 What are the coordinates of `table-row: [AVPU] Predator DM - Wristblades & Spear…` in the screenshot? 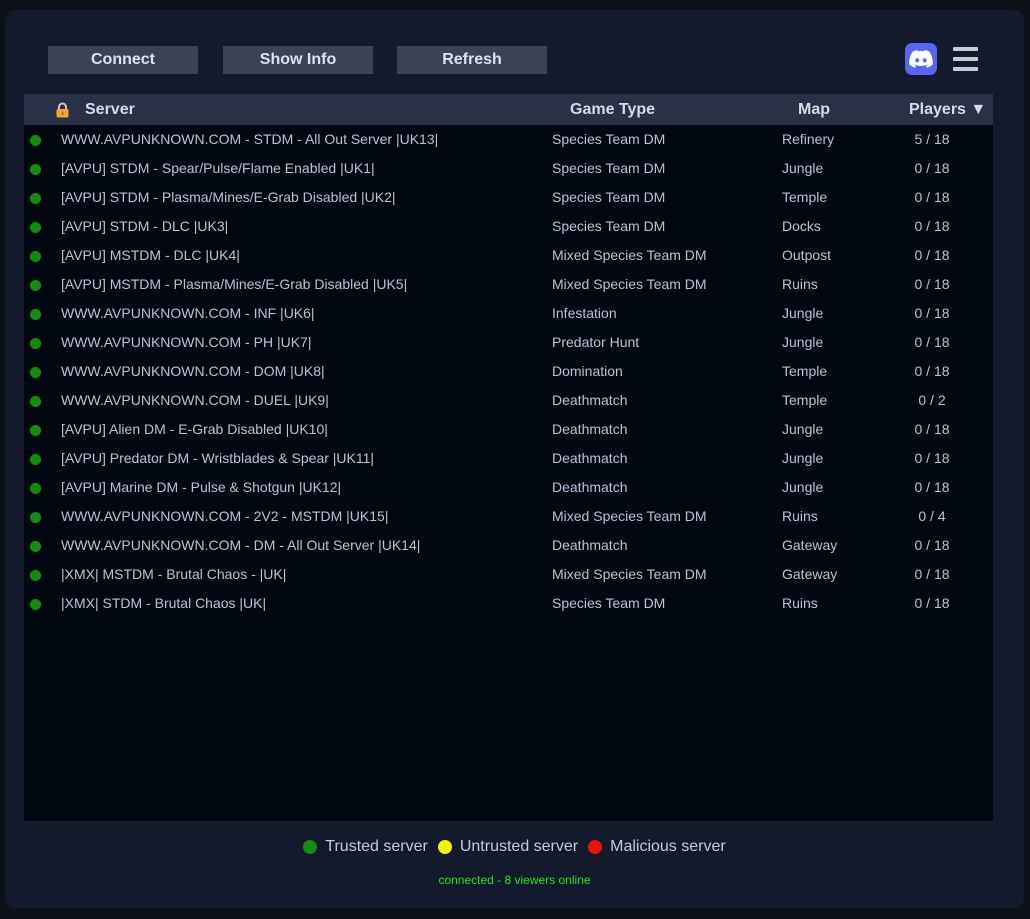 It's located at (508, 458).